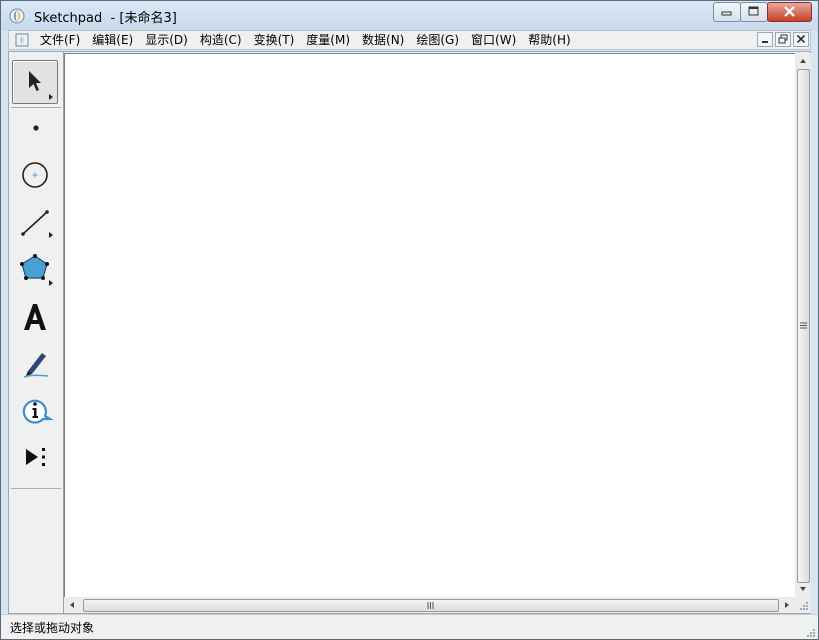 The width and height of the screenshot is (819, 640). I want to click on menu-window: 窗口(W), so click(493, 40).